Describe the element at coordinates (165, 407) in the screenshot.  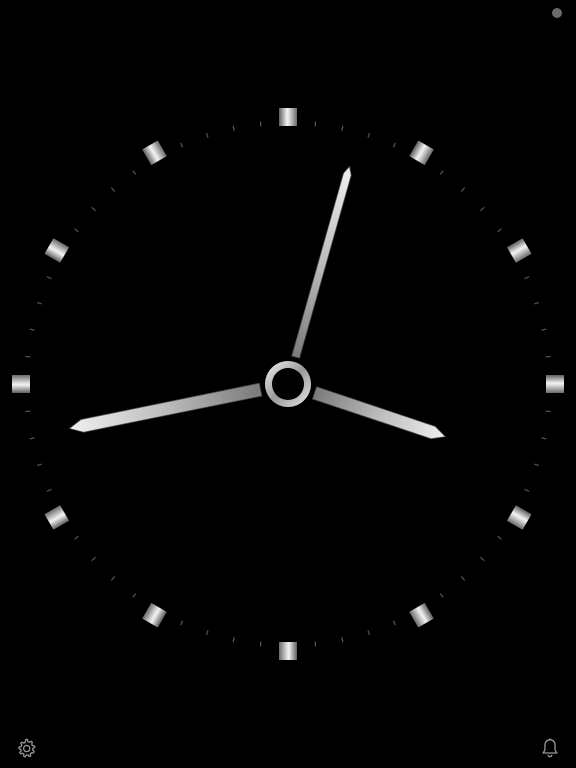
I see `second-hand` at that location.